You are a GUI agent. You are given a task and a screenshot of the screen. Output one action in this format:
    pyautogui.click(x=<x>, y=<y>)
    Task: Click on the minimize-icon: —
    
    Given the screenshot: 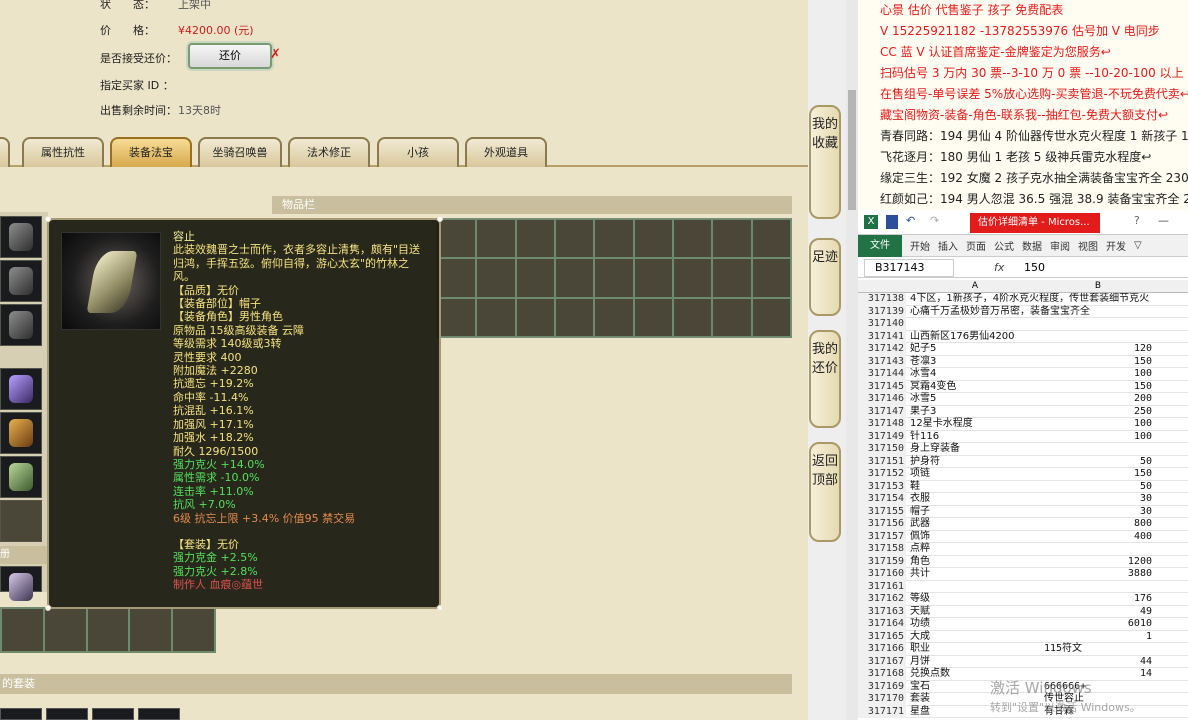 What is the action you would take?
    pyautogui.click(x=1163, y=220)
    